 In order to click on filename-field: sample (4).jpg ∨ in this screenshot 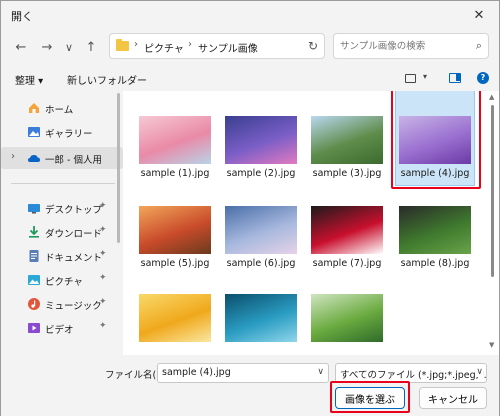, I will do `click(243, 373)`.